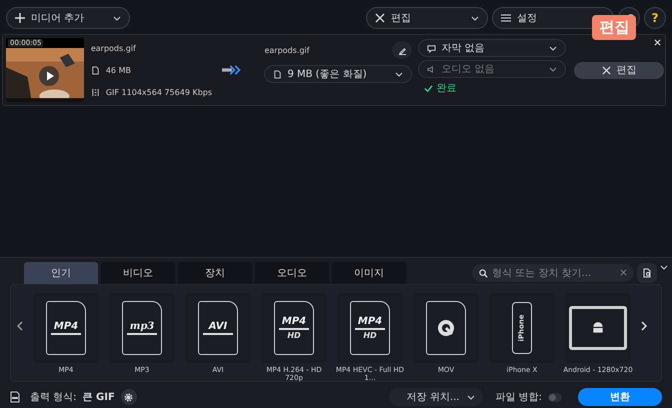  What do you see at coordinates (614, 27) in the screenshot?
I see `edit-tooltip: 편집` at bounding box center [614, 27].